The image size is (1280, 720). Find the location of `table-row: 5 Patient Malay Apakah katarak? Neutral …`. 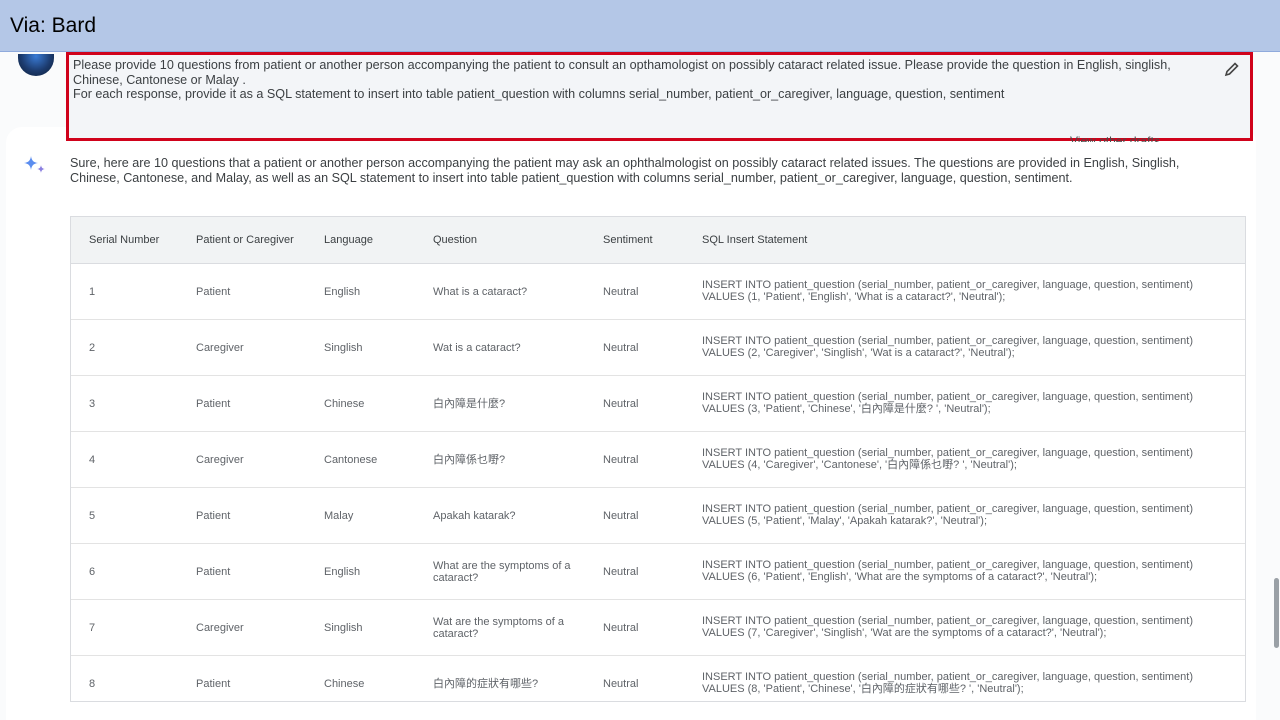

table-row: 5 Patient Malay Apakah katarak? Neutral … is located at coordinates (658, 515).